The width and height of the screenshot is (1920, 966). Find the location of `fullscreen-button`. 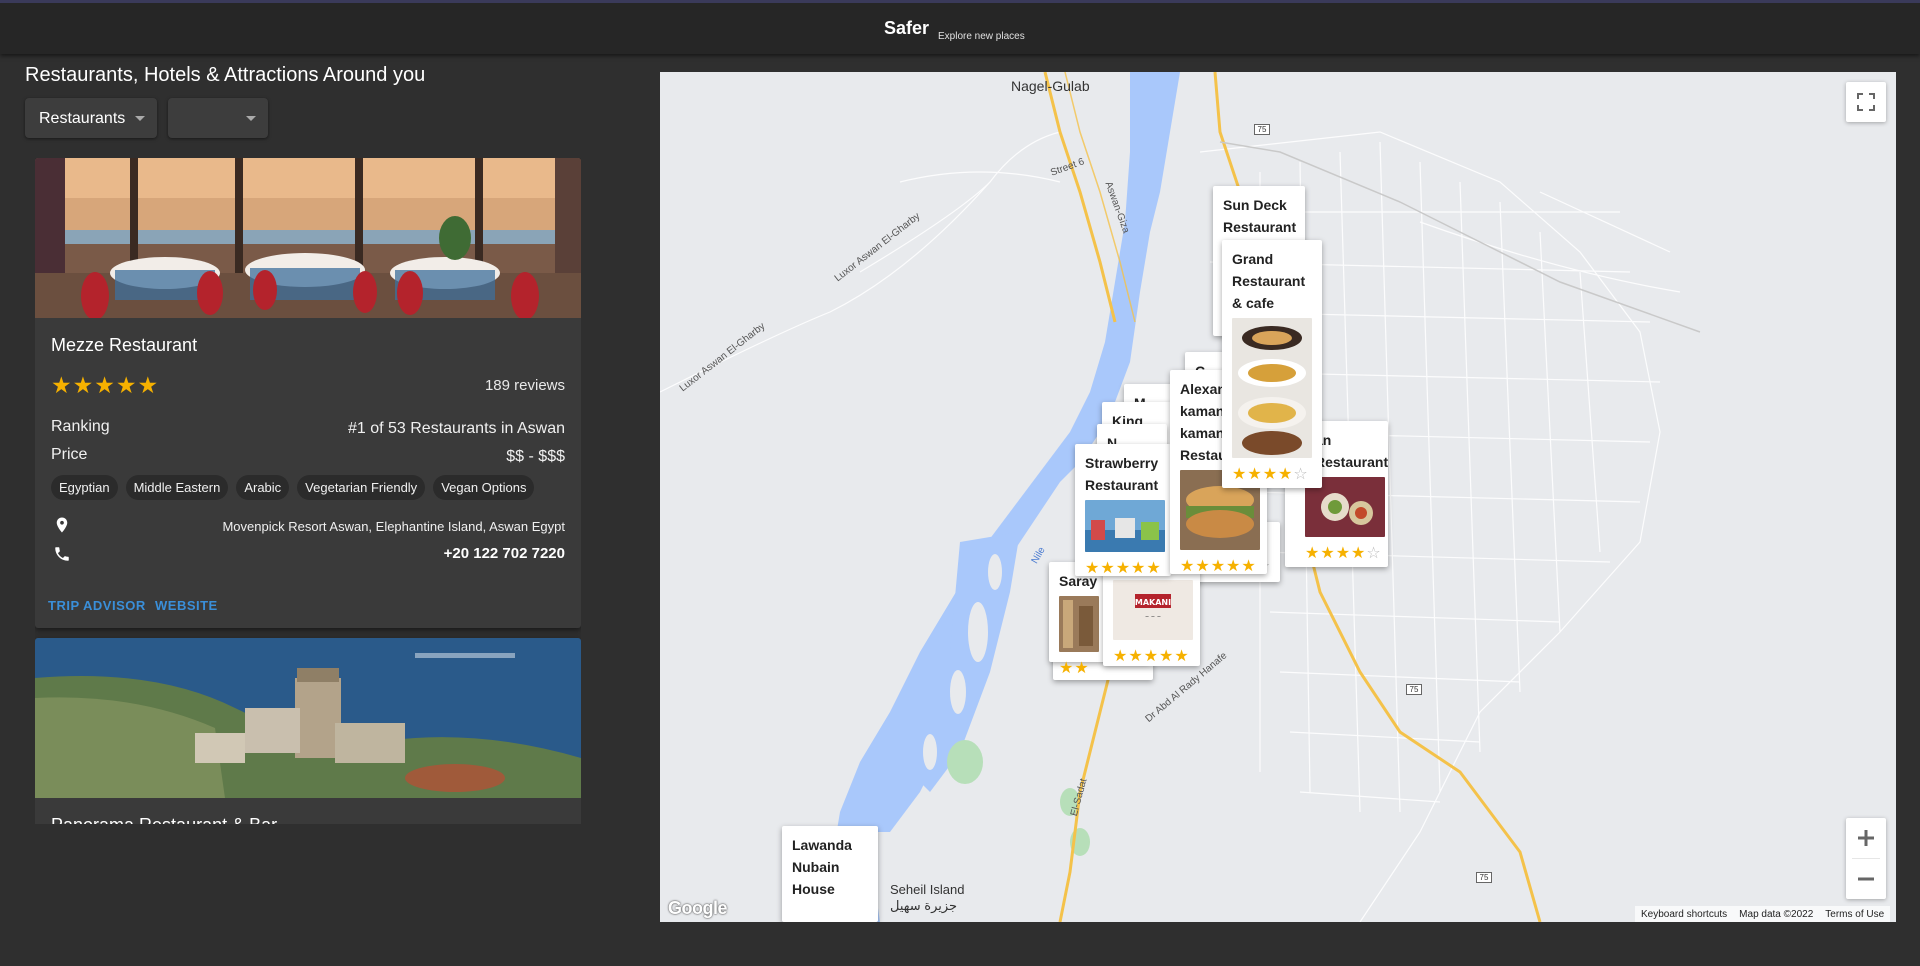

fullscreen-button is located at coordinates (1866, 102).